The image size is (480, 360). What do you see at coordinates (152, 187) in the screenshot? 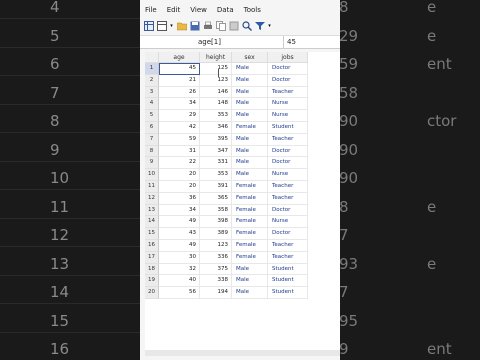
I see `row-header: 11` at bounding box center [152, 187].